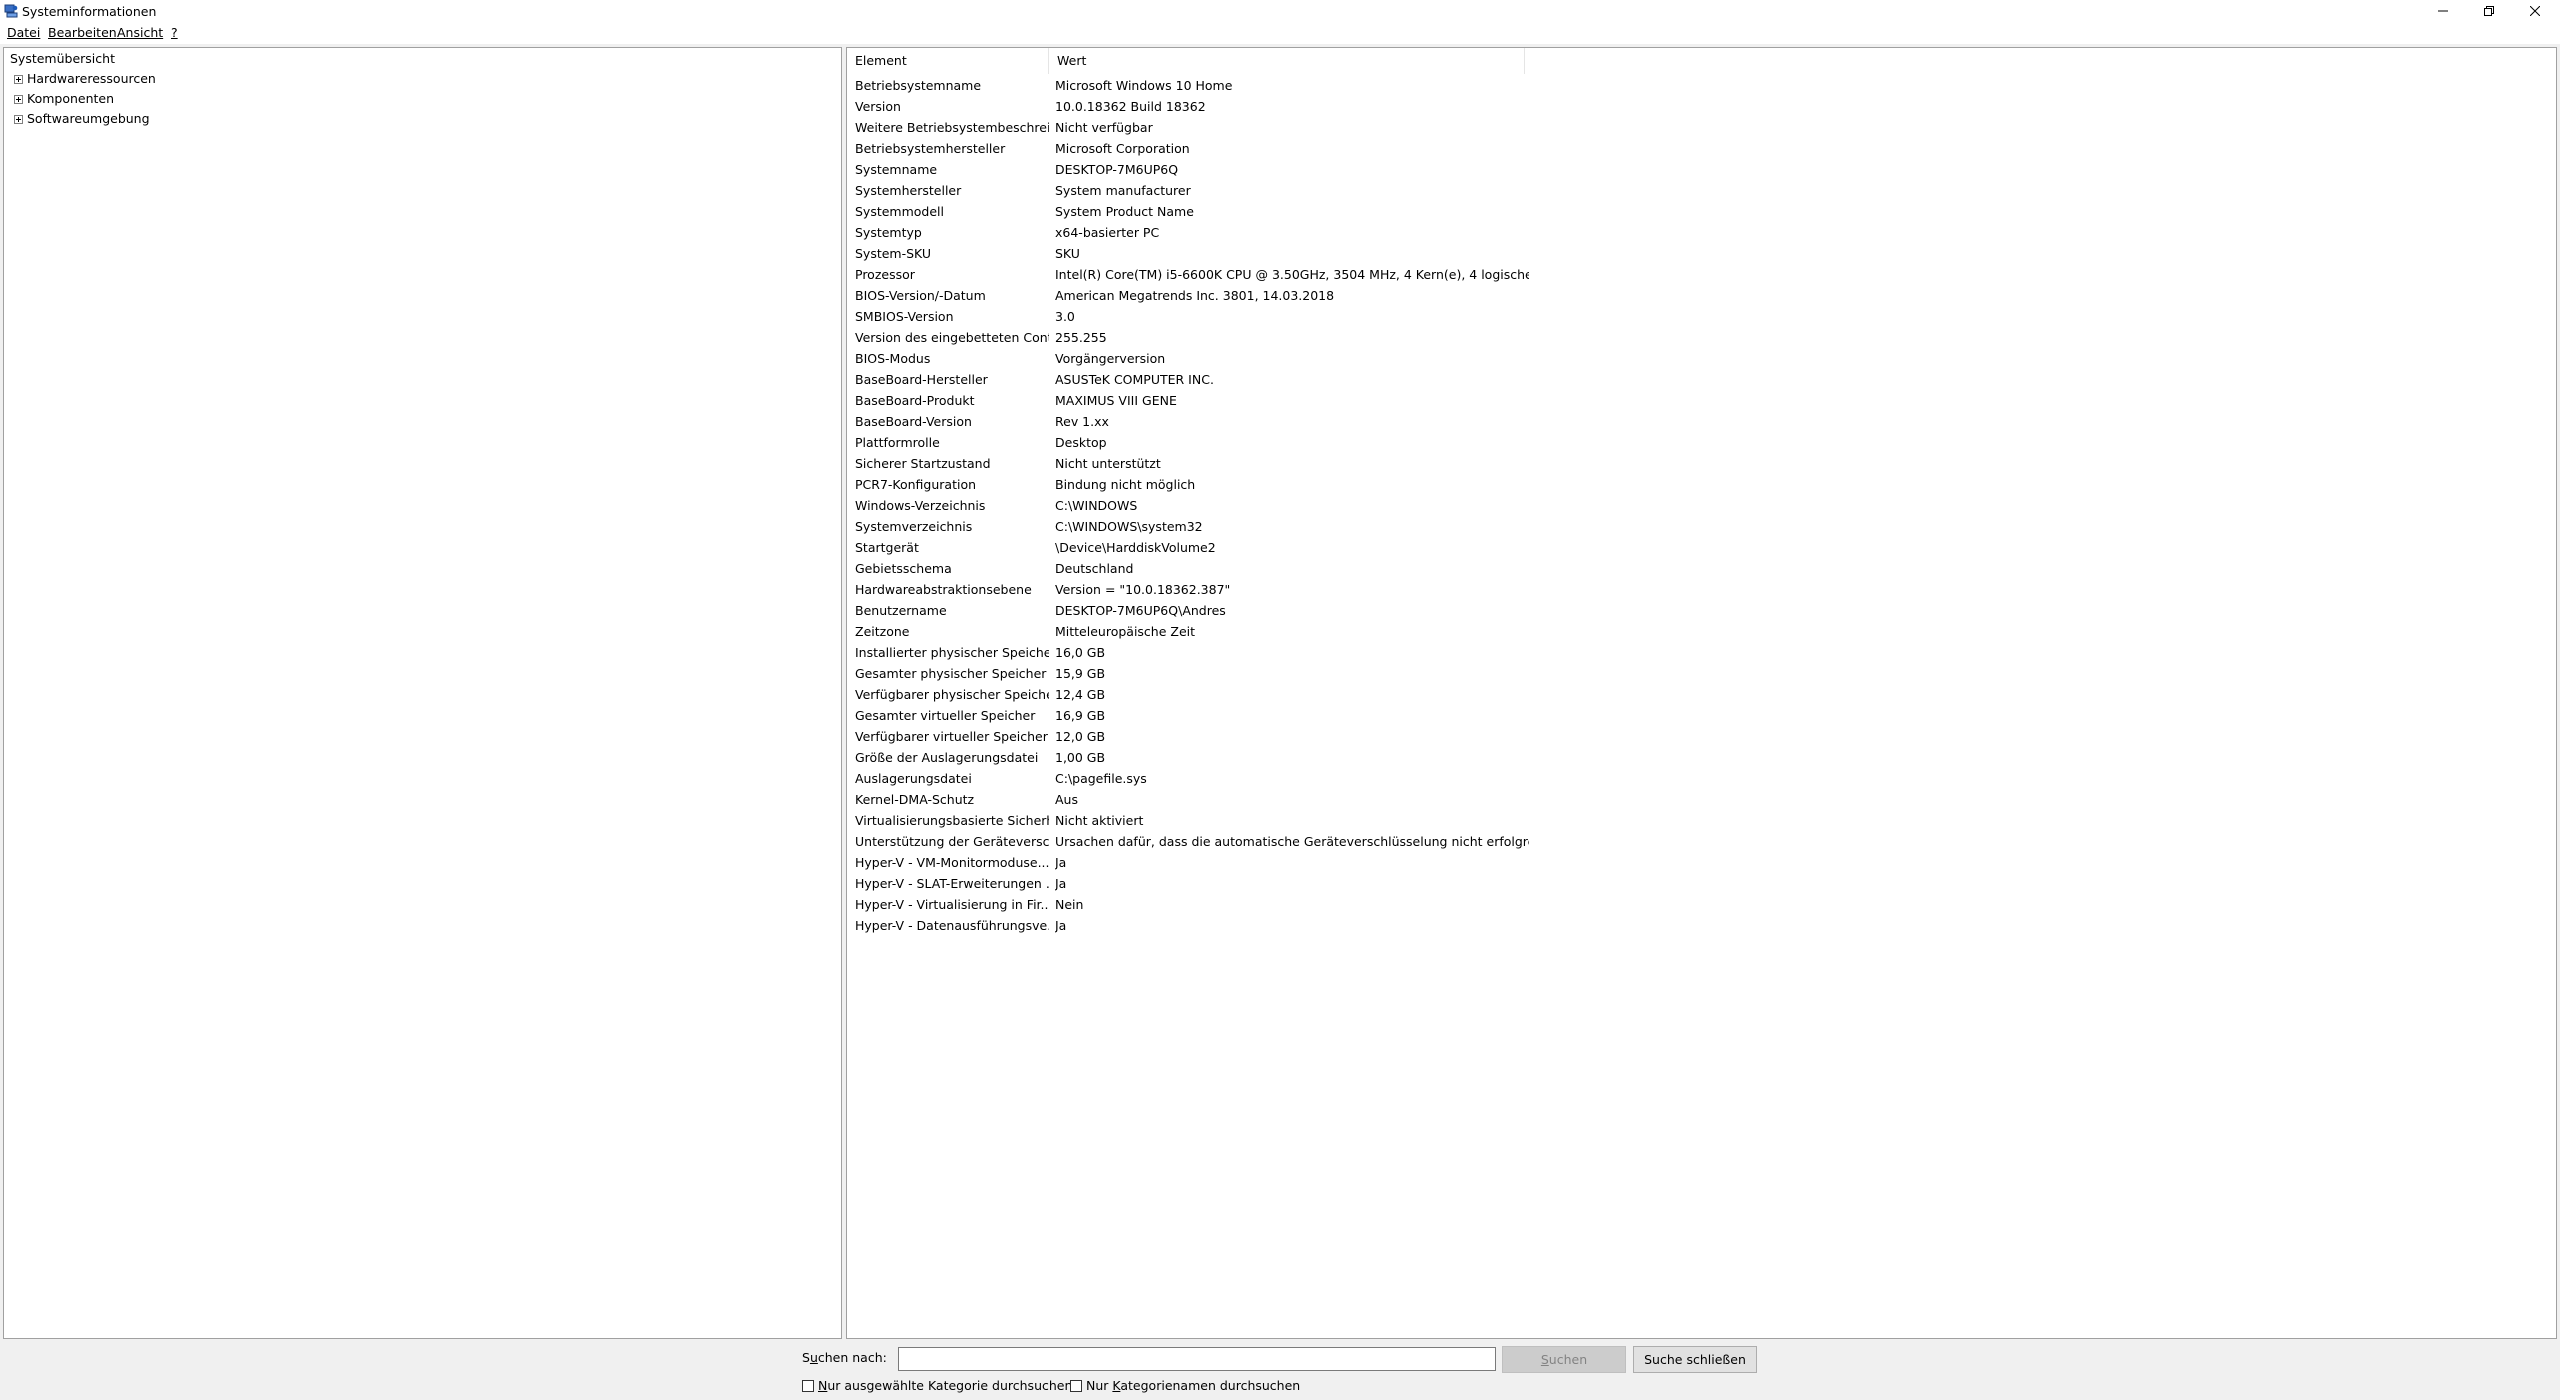 This screenshot has width=2560, height=1400. Describe the element at coordinates (1197, 400) in the screenshot. I see `table-row: BaseBoard-Produkt MAXIMUS VIII GENE` at that location.